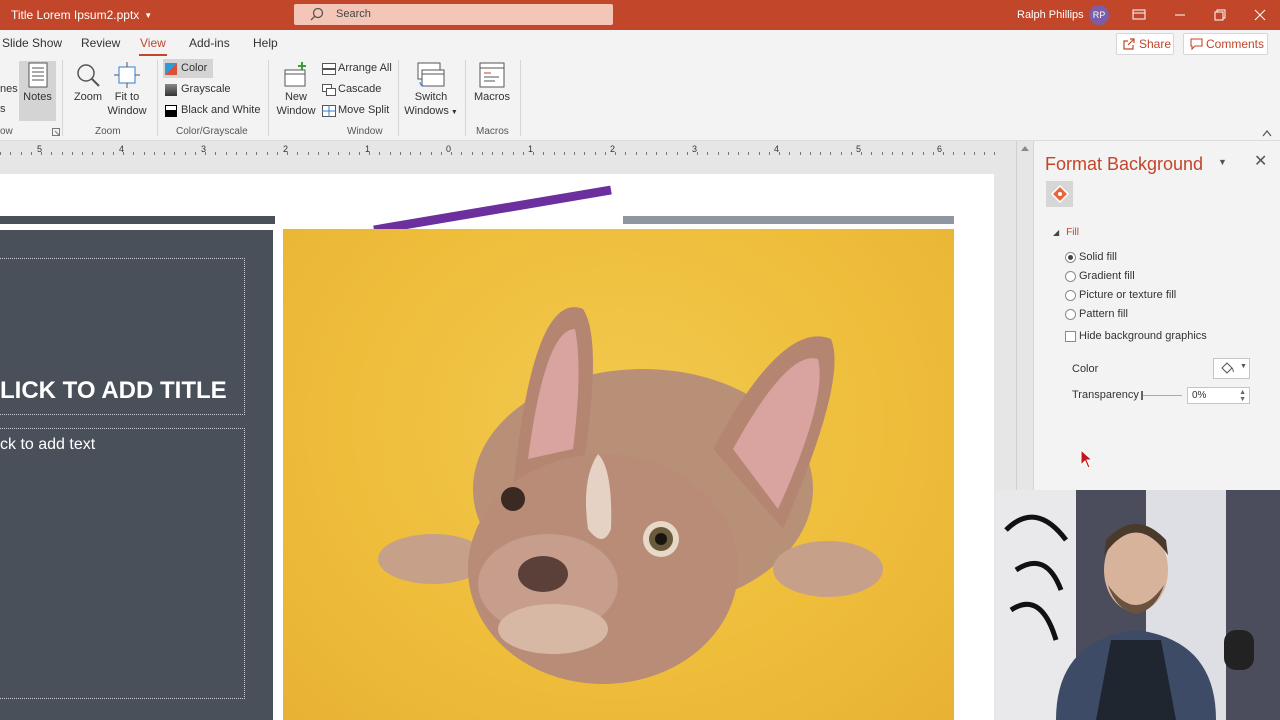  What do you see at coordinates (356, 68) in the screenshot?
I see `arrange-all-button: Arrange All` at bounding box center [356, 68].